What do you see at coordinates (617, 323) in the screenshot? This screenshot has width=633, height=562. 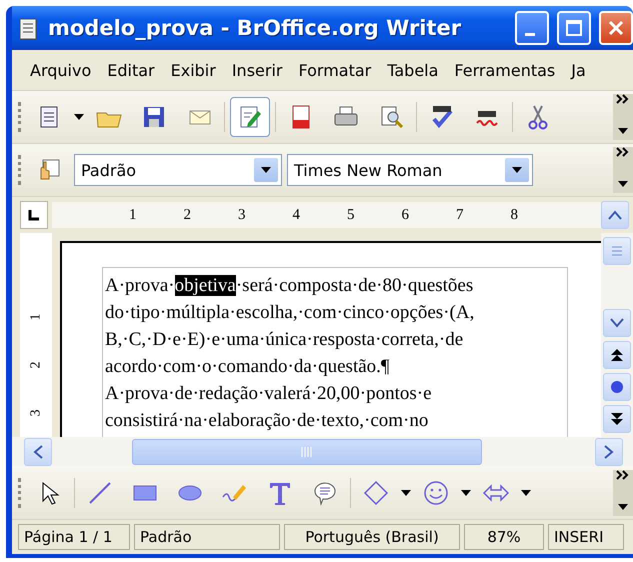 I see `scroll-down-button` at bounding box center [617, 323].